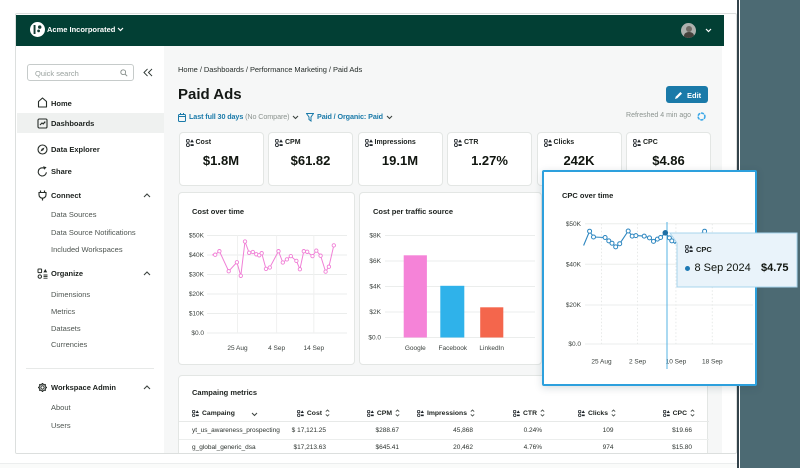  What do you see at coordinates (313, 348) in the screenshot?
I see `svg-text: 14 Sep` at bounding box center [313, 348].